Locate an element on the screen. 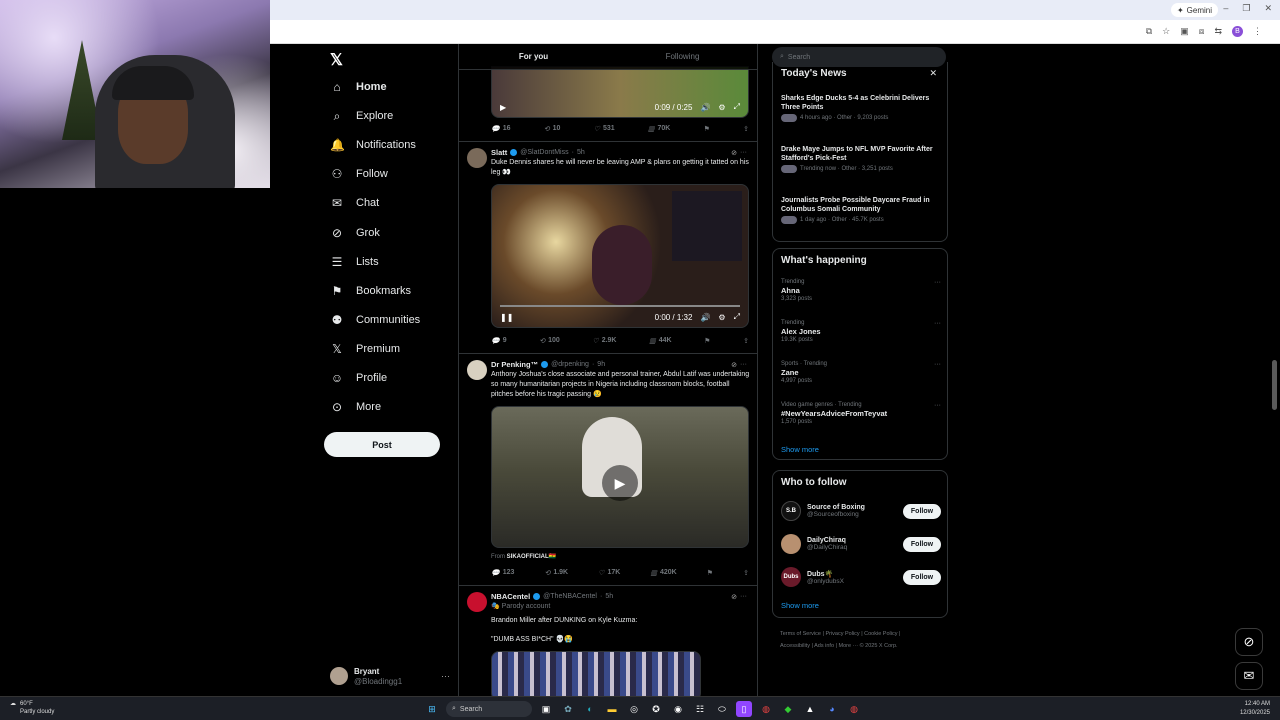  discord-icon: ◕ is located at coordinates (832, 709).